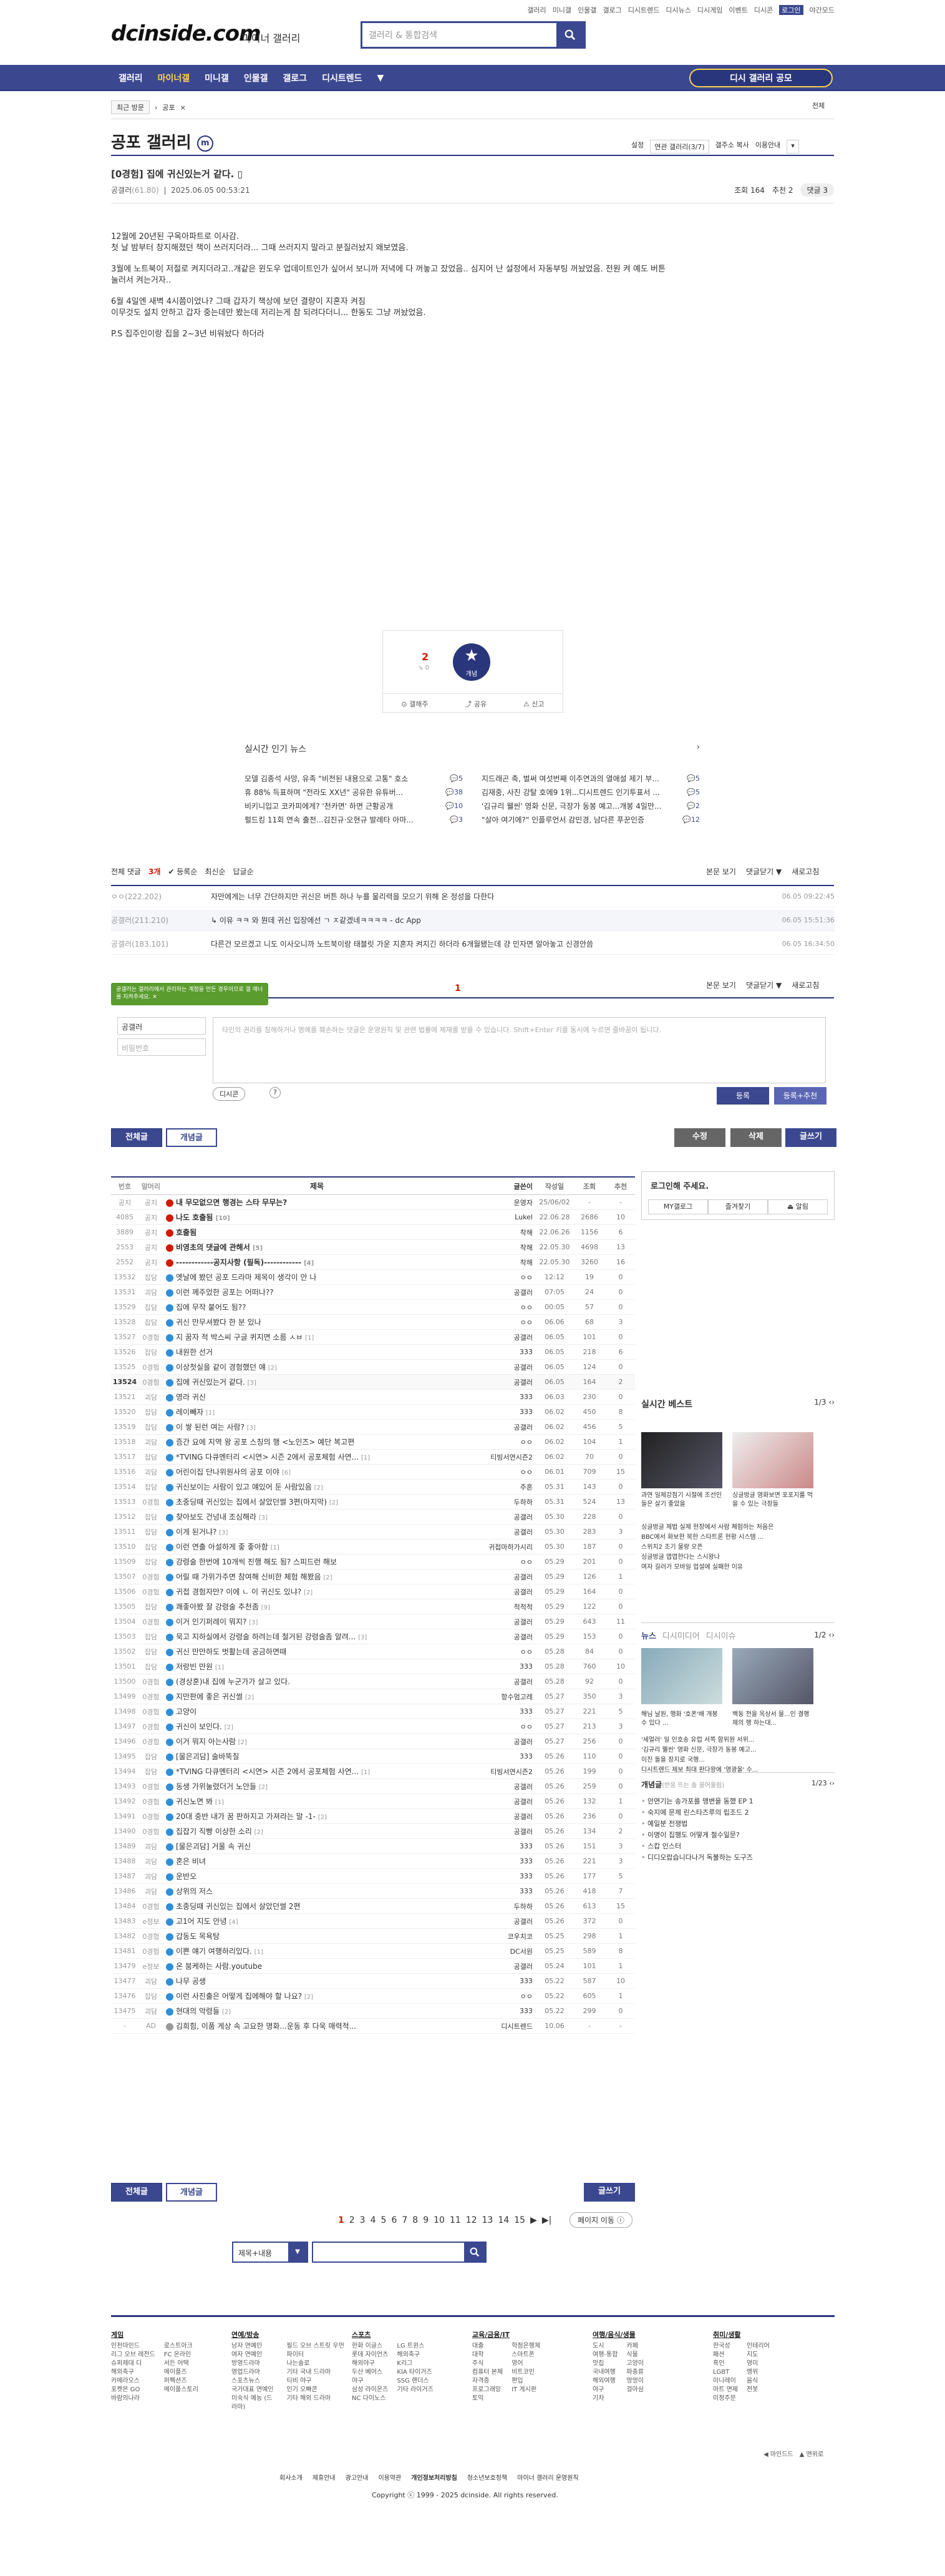  What do you see at coordinates (502, 1203) in the screenshot?
I see `post-writer: 운영자` at bounding box center [502, 1203].